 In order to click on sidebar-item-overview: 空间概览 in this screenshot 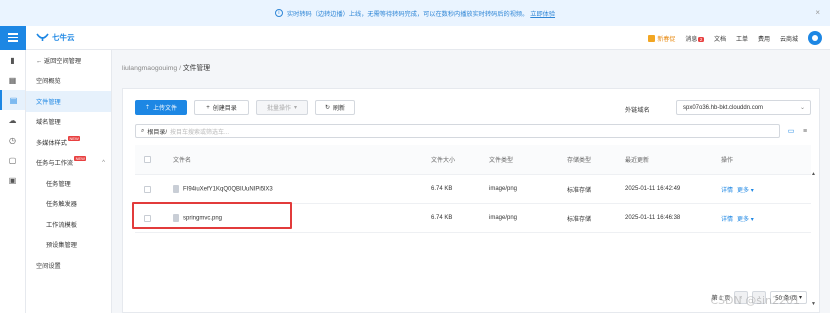, I will do `click(68, 81)`.